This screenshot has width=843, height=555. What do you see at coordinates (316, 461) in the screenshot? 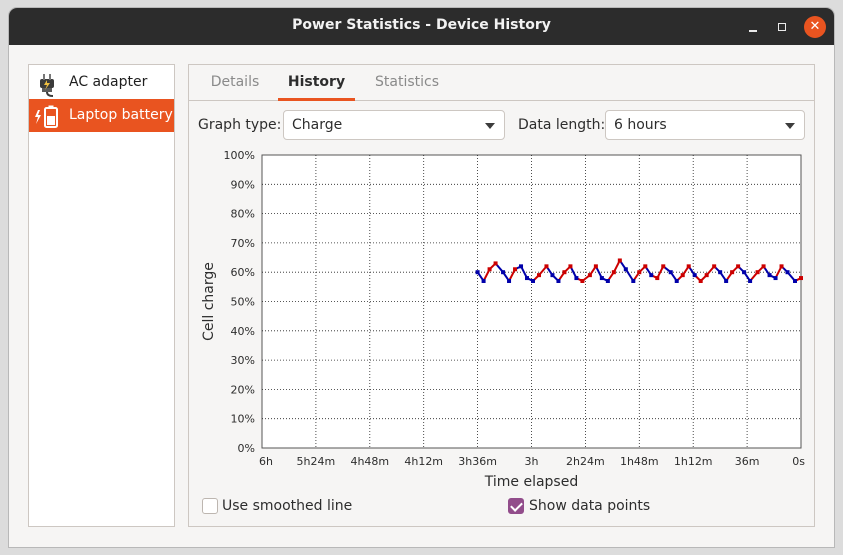
I see `x-tick-label: 5h24m` at bounding box center [316, 461].